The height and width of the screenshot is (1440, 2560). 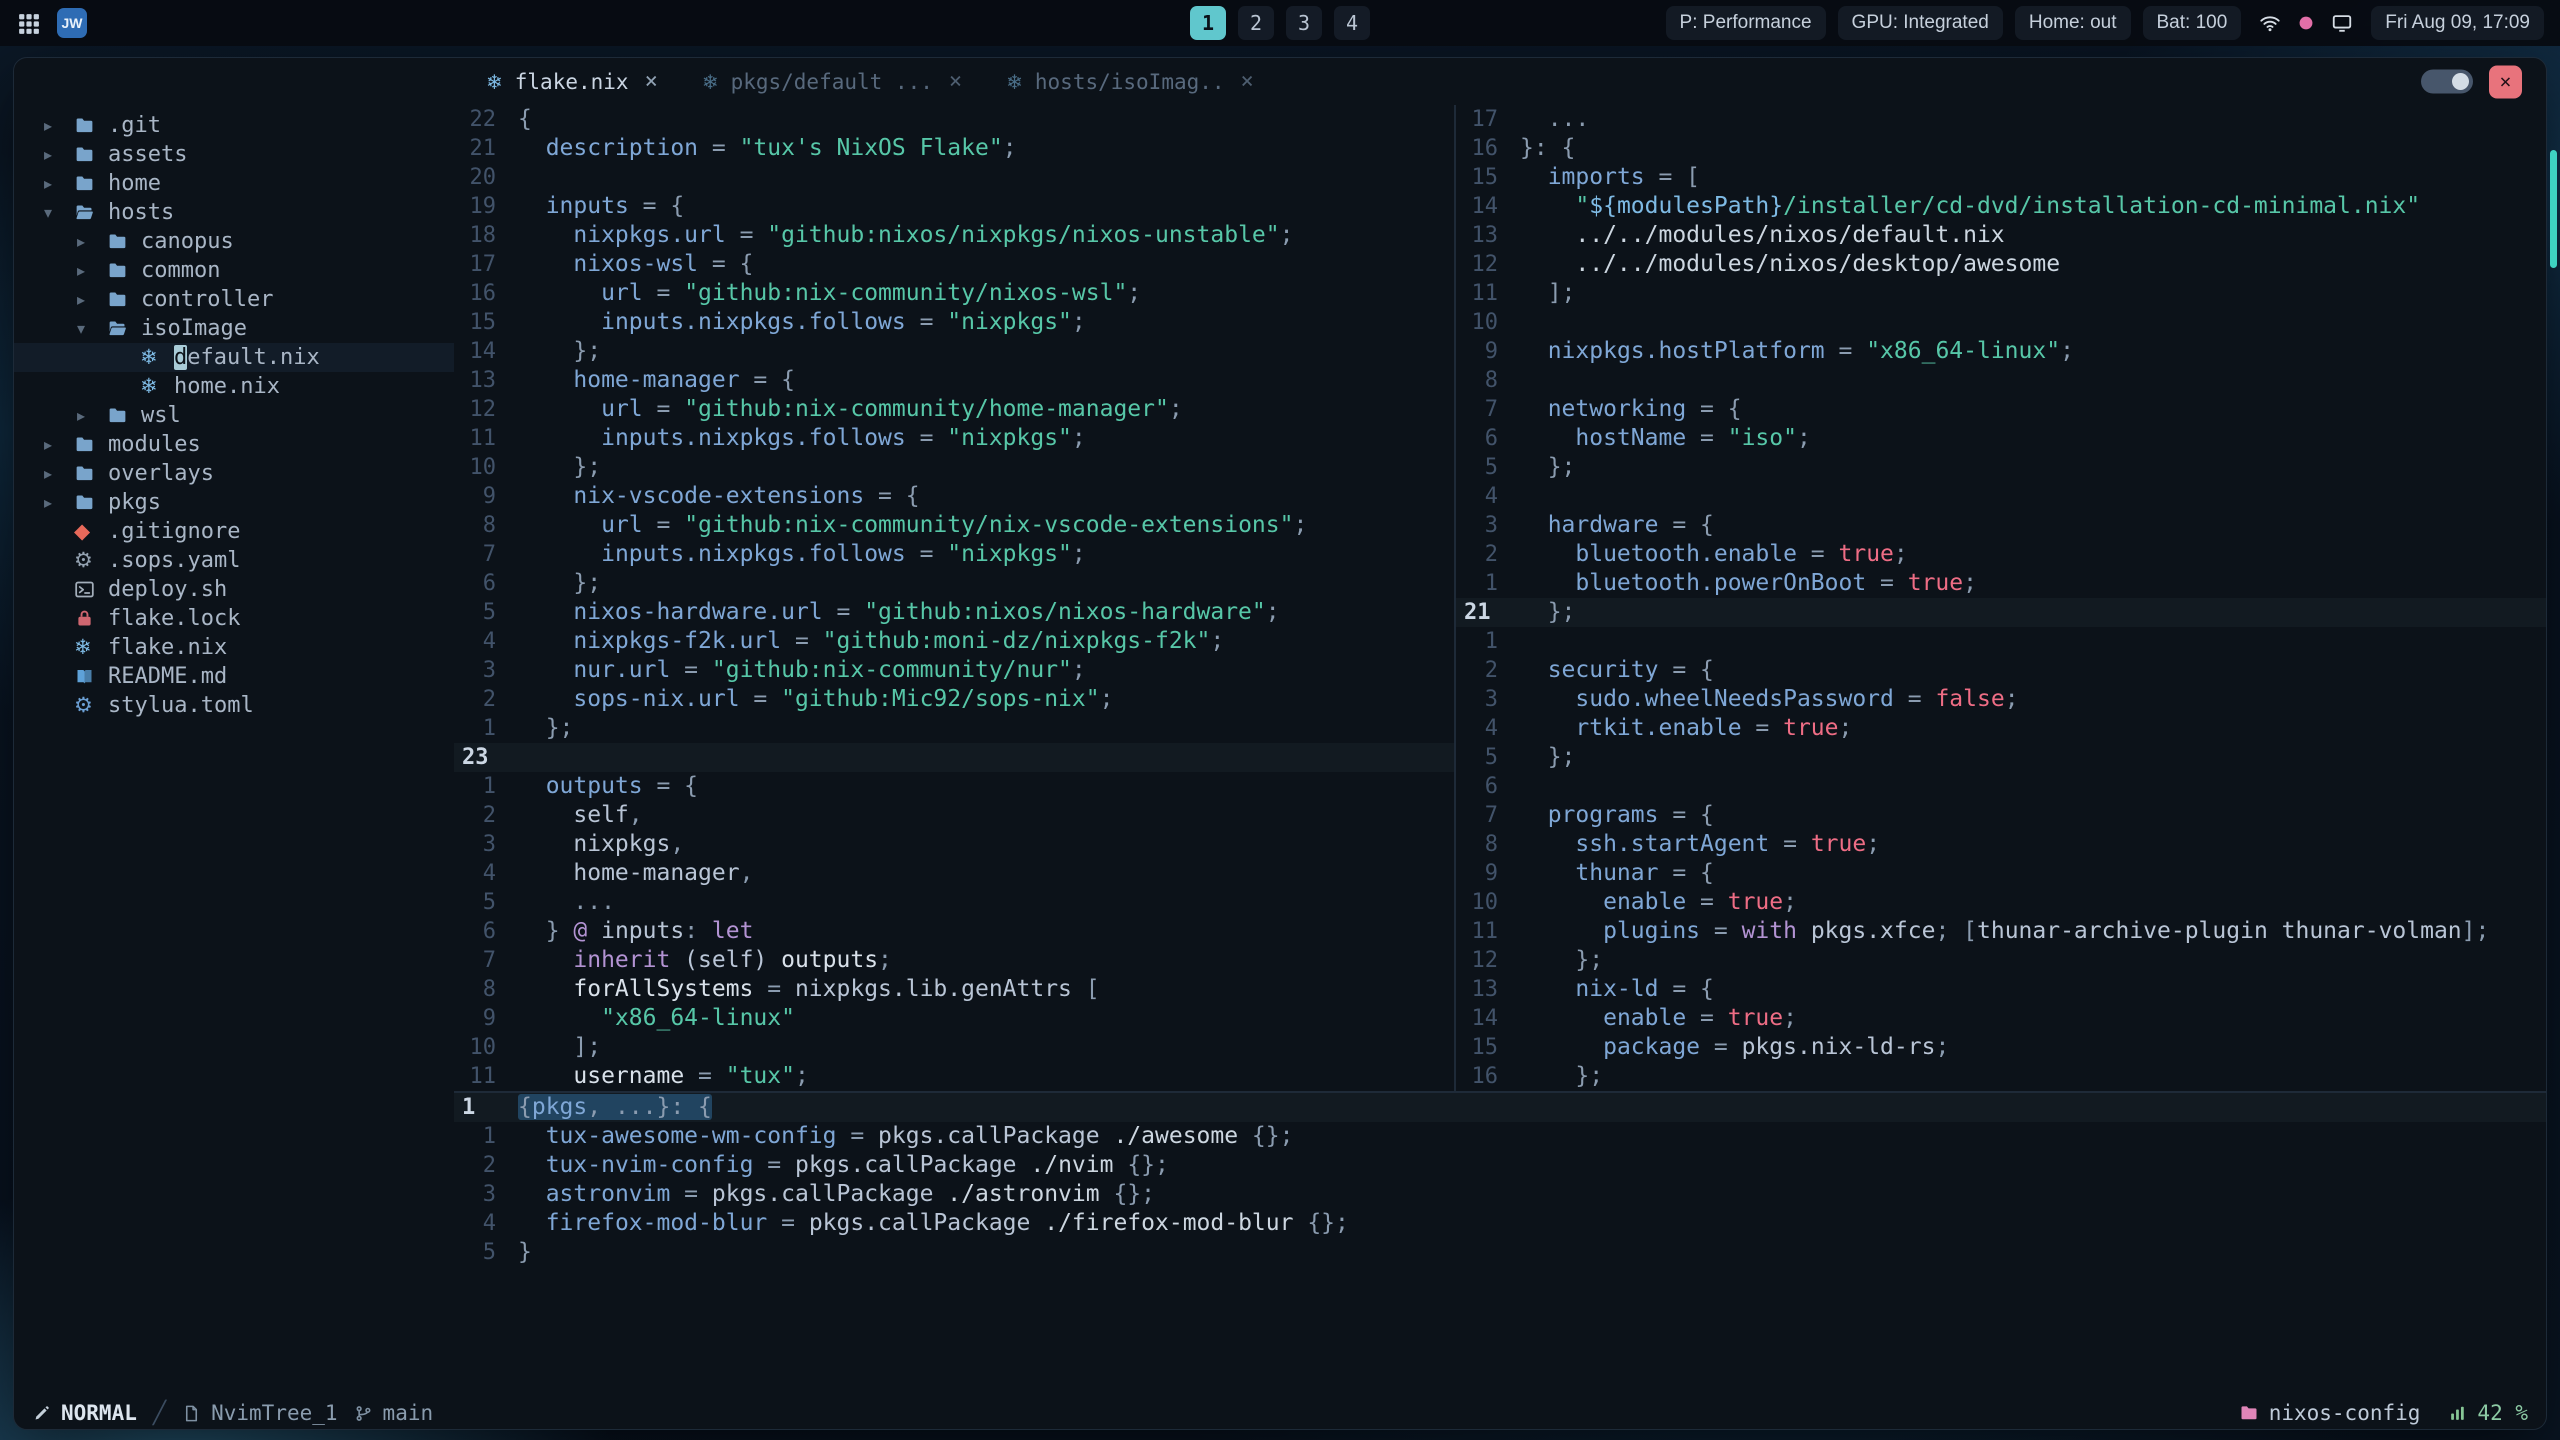 I want to click on code-line: 13 nix-ld = {, so click(x=2001, y=989).